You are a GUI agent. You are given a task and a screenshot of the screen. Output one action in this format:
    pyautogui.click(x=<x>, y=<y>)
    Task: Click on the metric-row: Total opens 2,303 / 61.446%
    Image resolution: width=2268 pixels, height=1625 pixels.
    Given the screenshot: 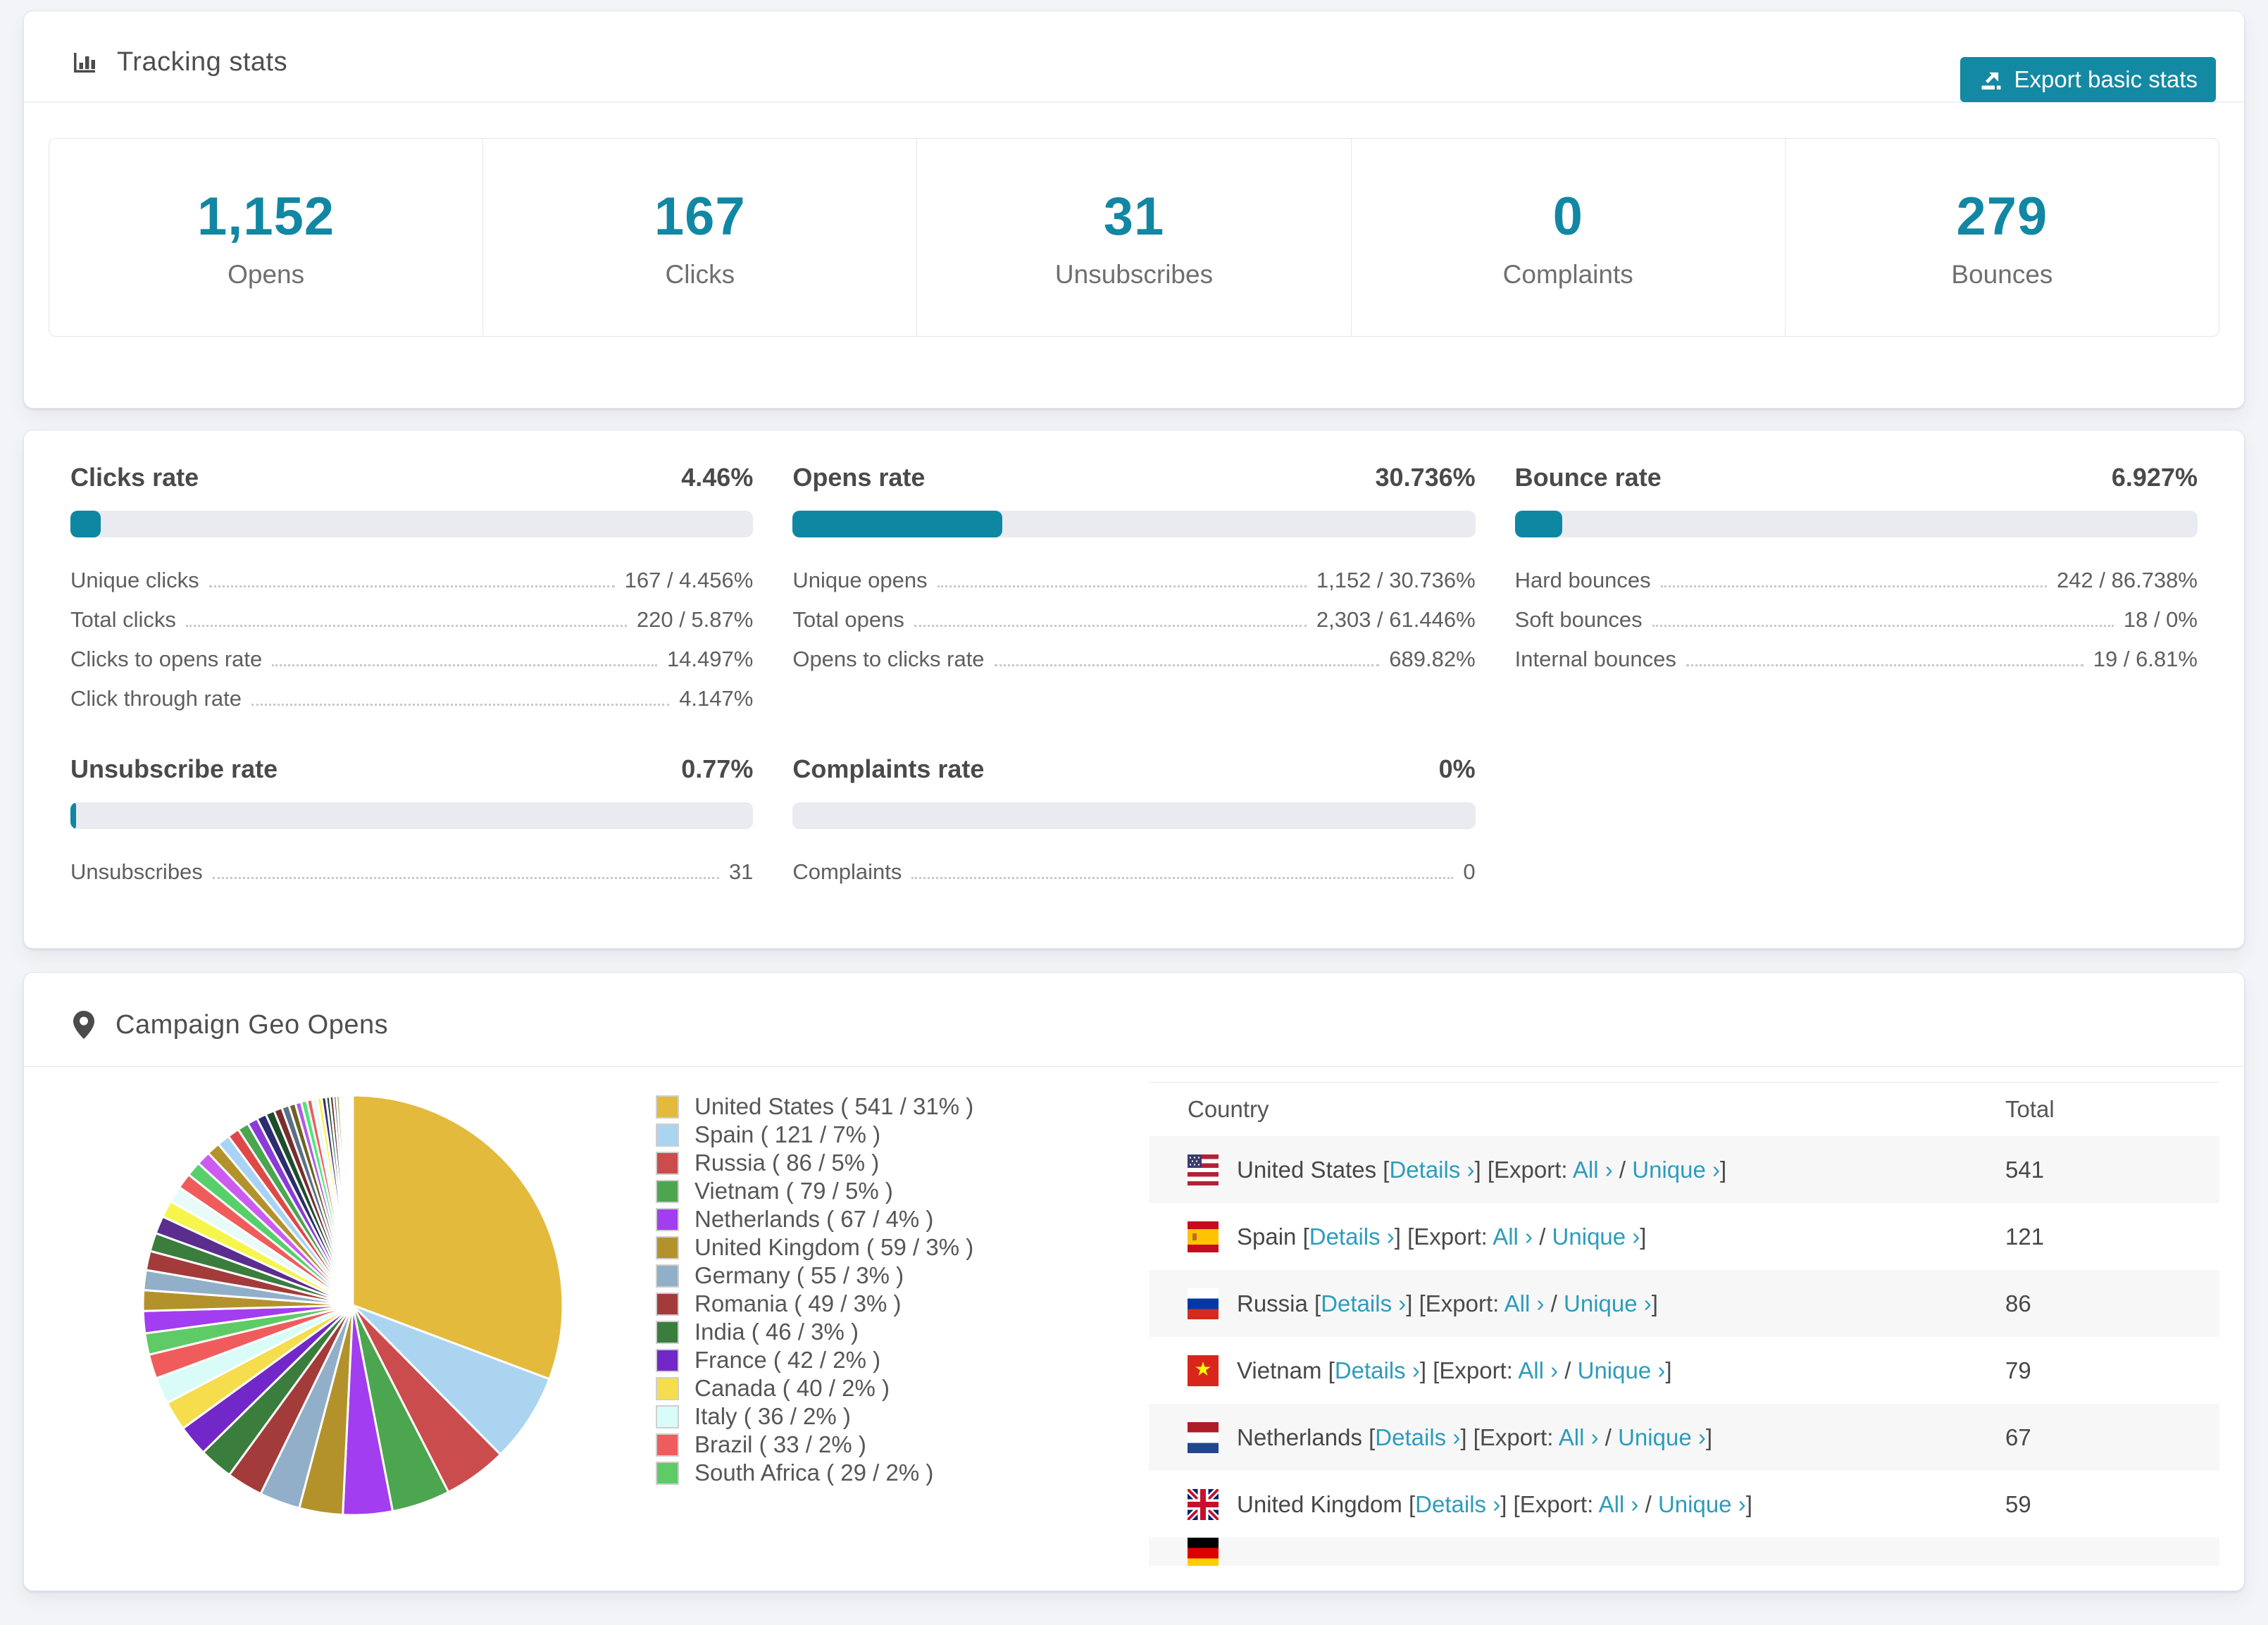 What is the action you would take?
    pyautogui.click(x=1134, y=616)
    